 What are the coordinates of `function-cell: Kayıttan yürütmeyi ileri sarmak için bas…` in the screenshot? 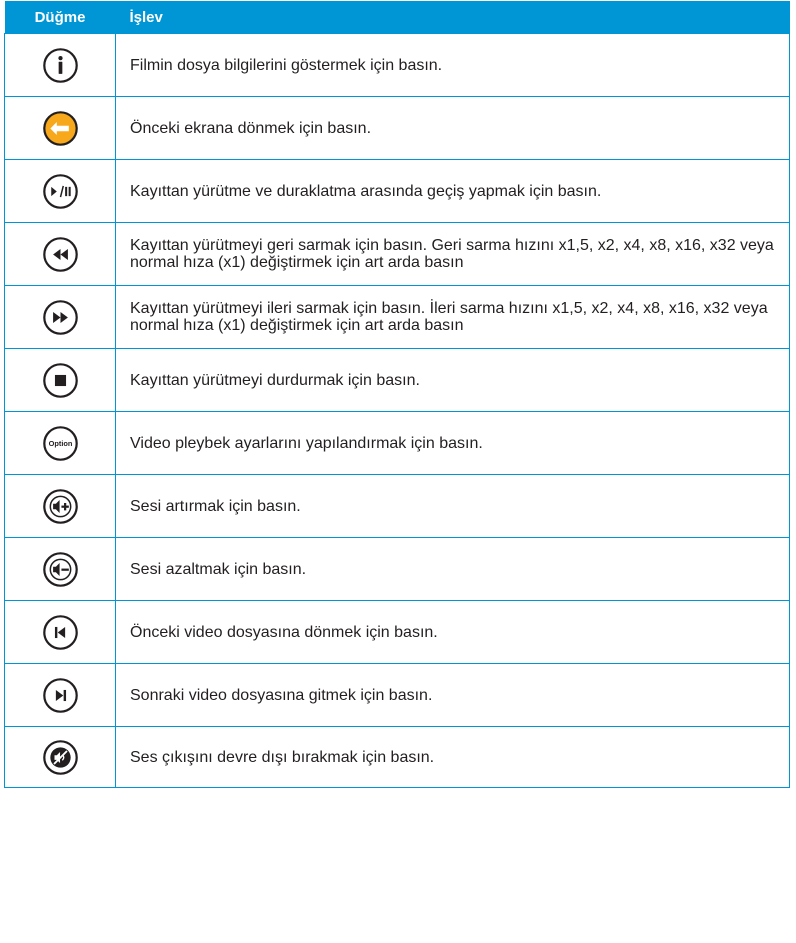 It's located at (452, 317).